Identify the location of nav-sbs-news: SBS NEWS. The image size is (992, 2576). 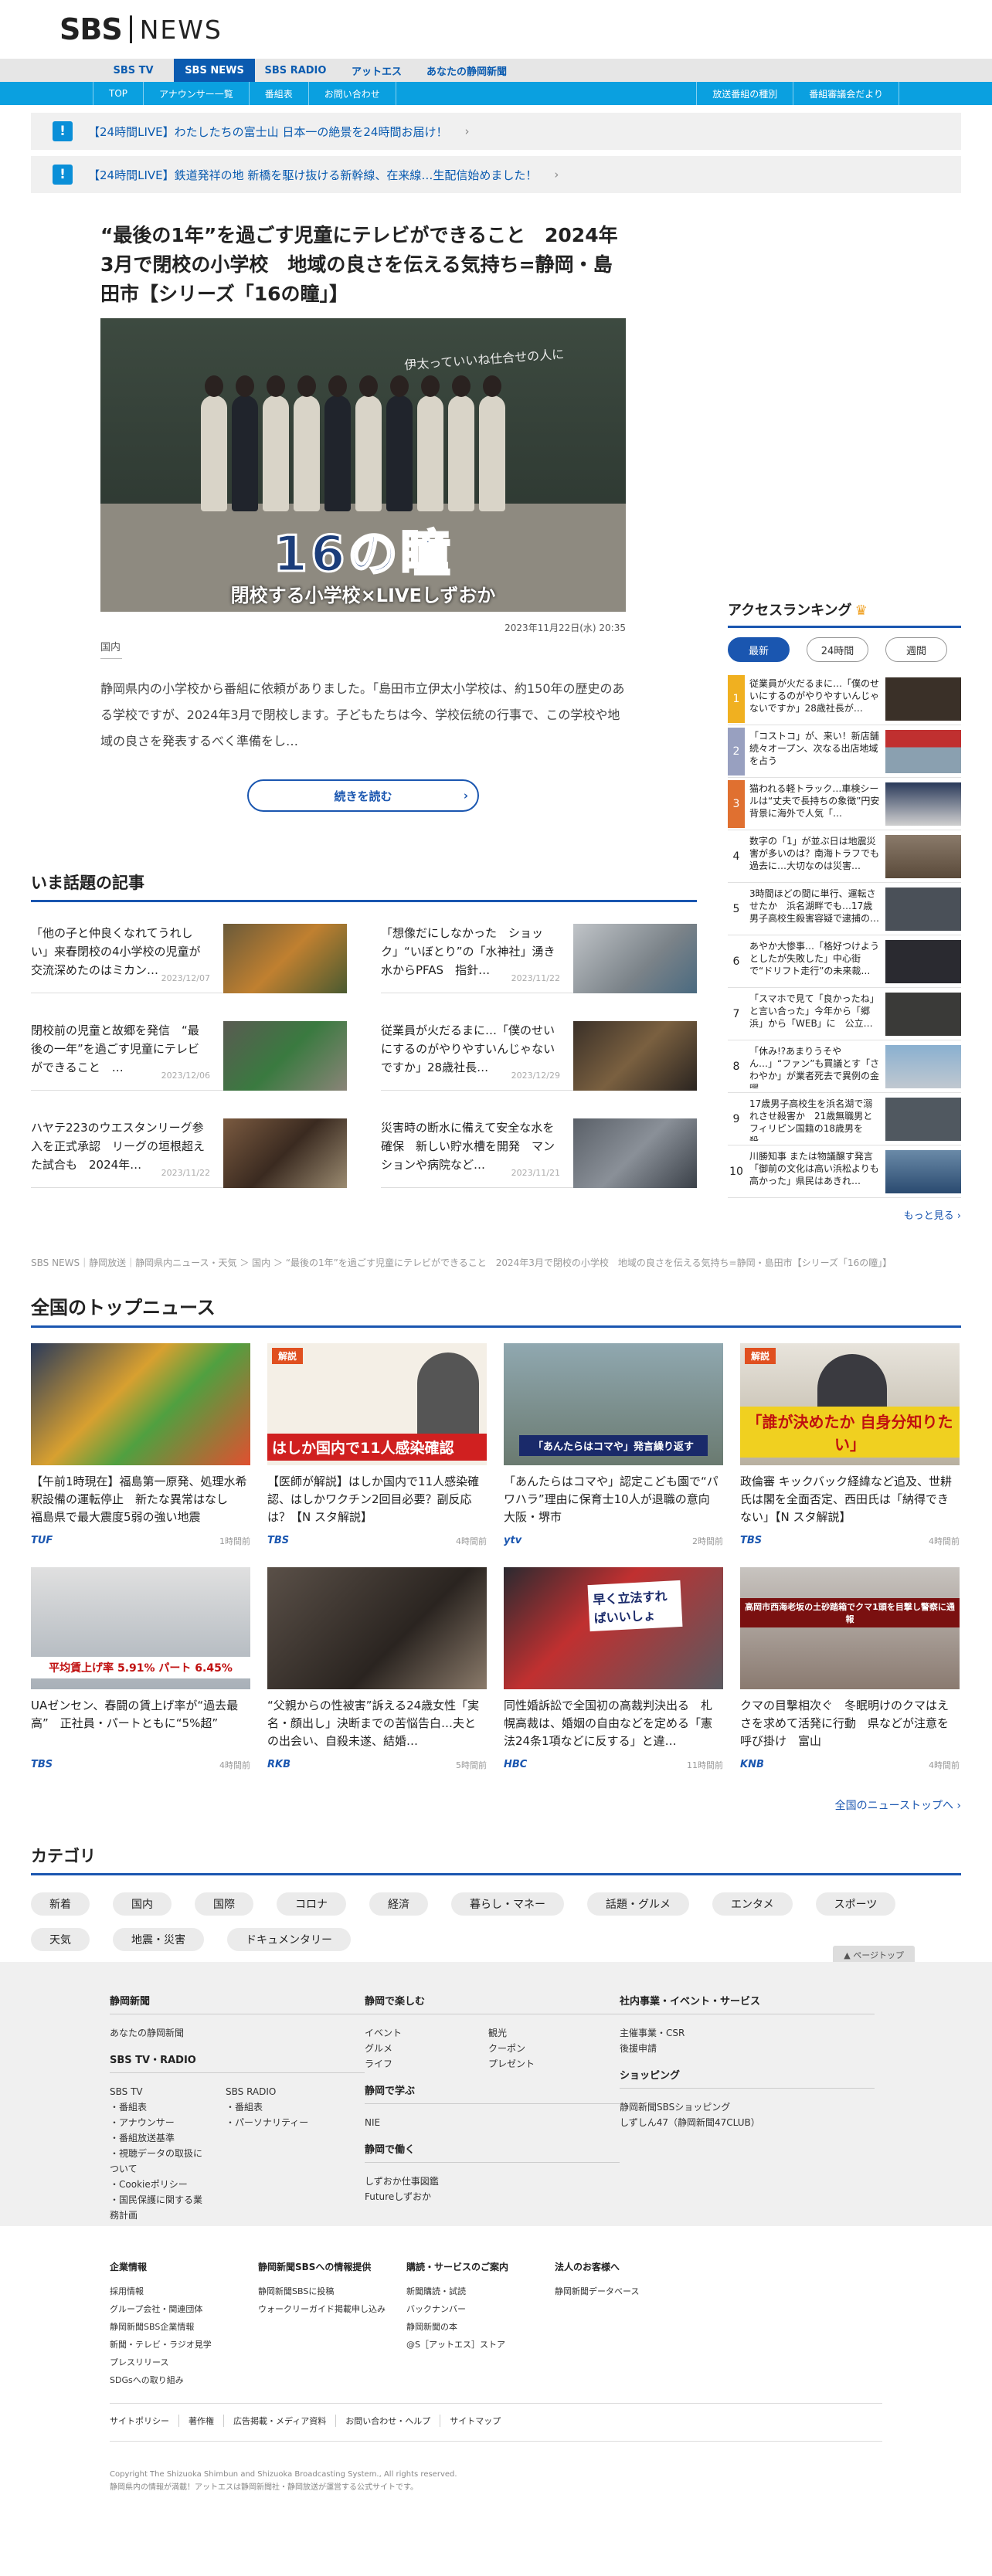
(214, 70).